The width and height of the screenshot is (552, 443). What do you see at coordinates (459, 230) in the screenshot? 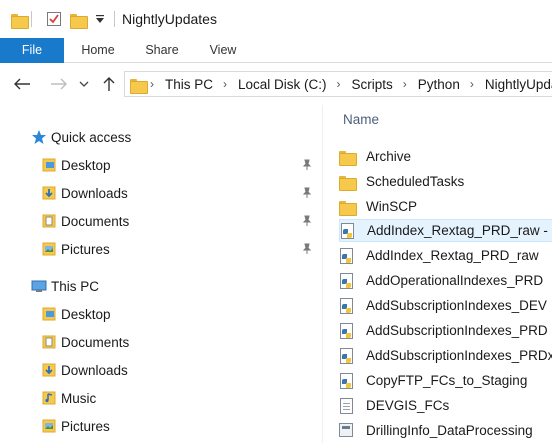
I see `file-name: AddIndex_Rextag_PRD_raw - Copy` at bounding box center [459, 230].